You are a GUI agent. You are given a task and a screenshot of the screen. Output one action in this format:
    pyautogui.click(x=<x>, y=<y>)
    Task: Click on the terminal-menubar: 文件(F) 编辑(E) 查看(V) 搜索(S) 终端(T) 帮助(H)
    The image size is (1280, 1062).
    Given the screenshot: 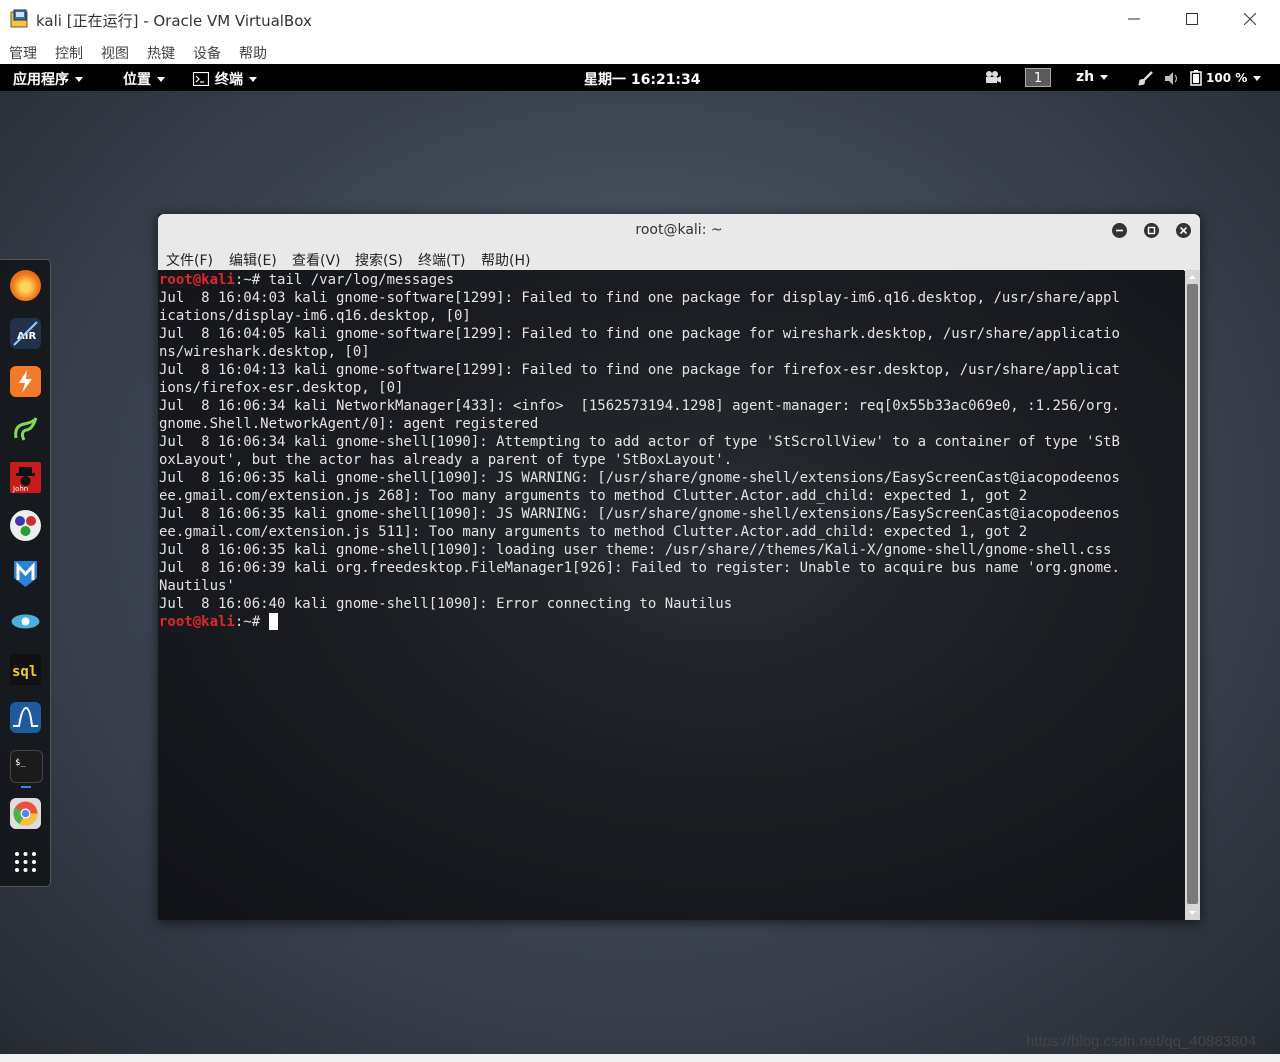 What is the action you would take?
    pyautogui.click(x=679, y=258)
    